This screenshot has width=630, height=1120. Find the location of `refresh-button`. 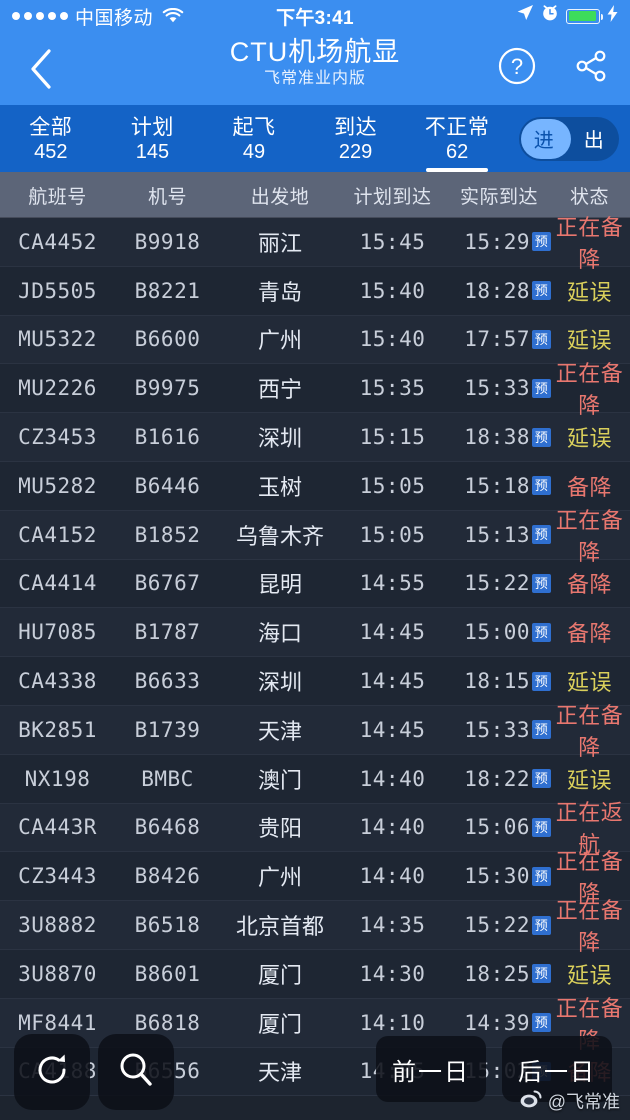

refresh-button is located at coordinates (52, 1072).